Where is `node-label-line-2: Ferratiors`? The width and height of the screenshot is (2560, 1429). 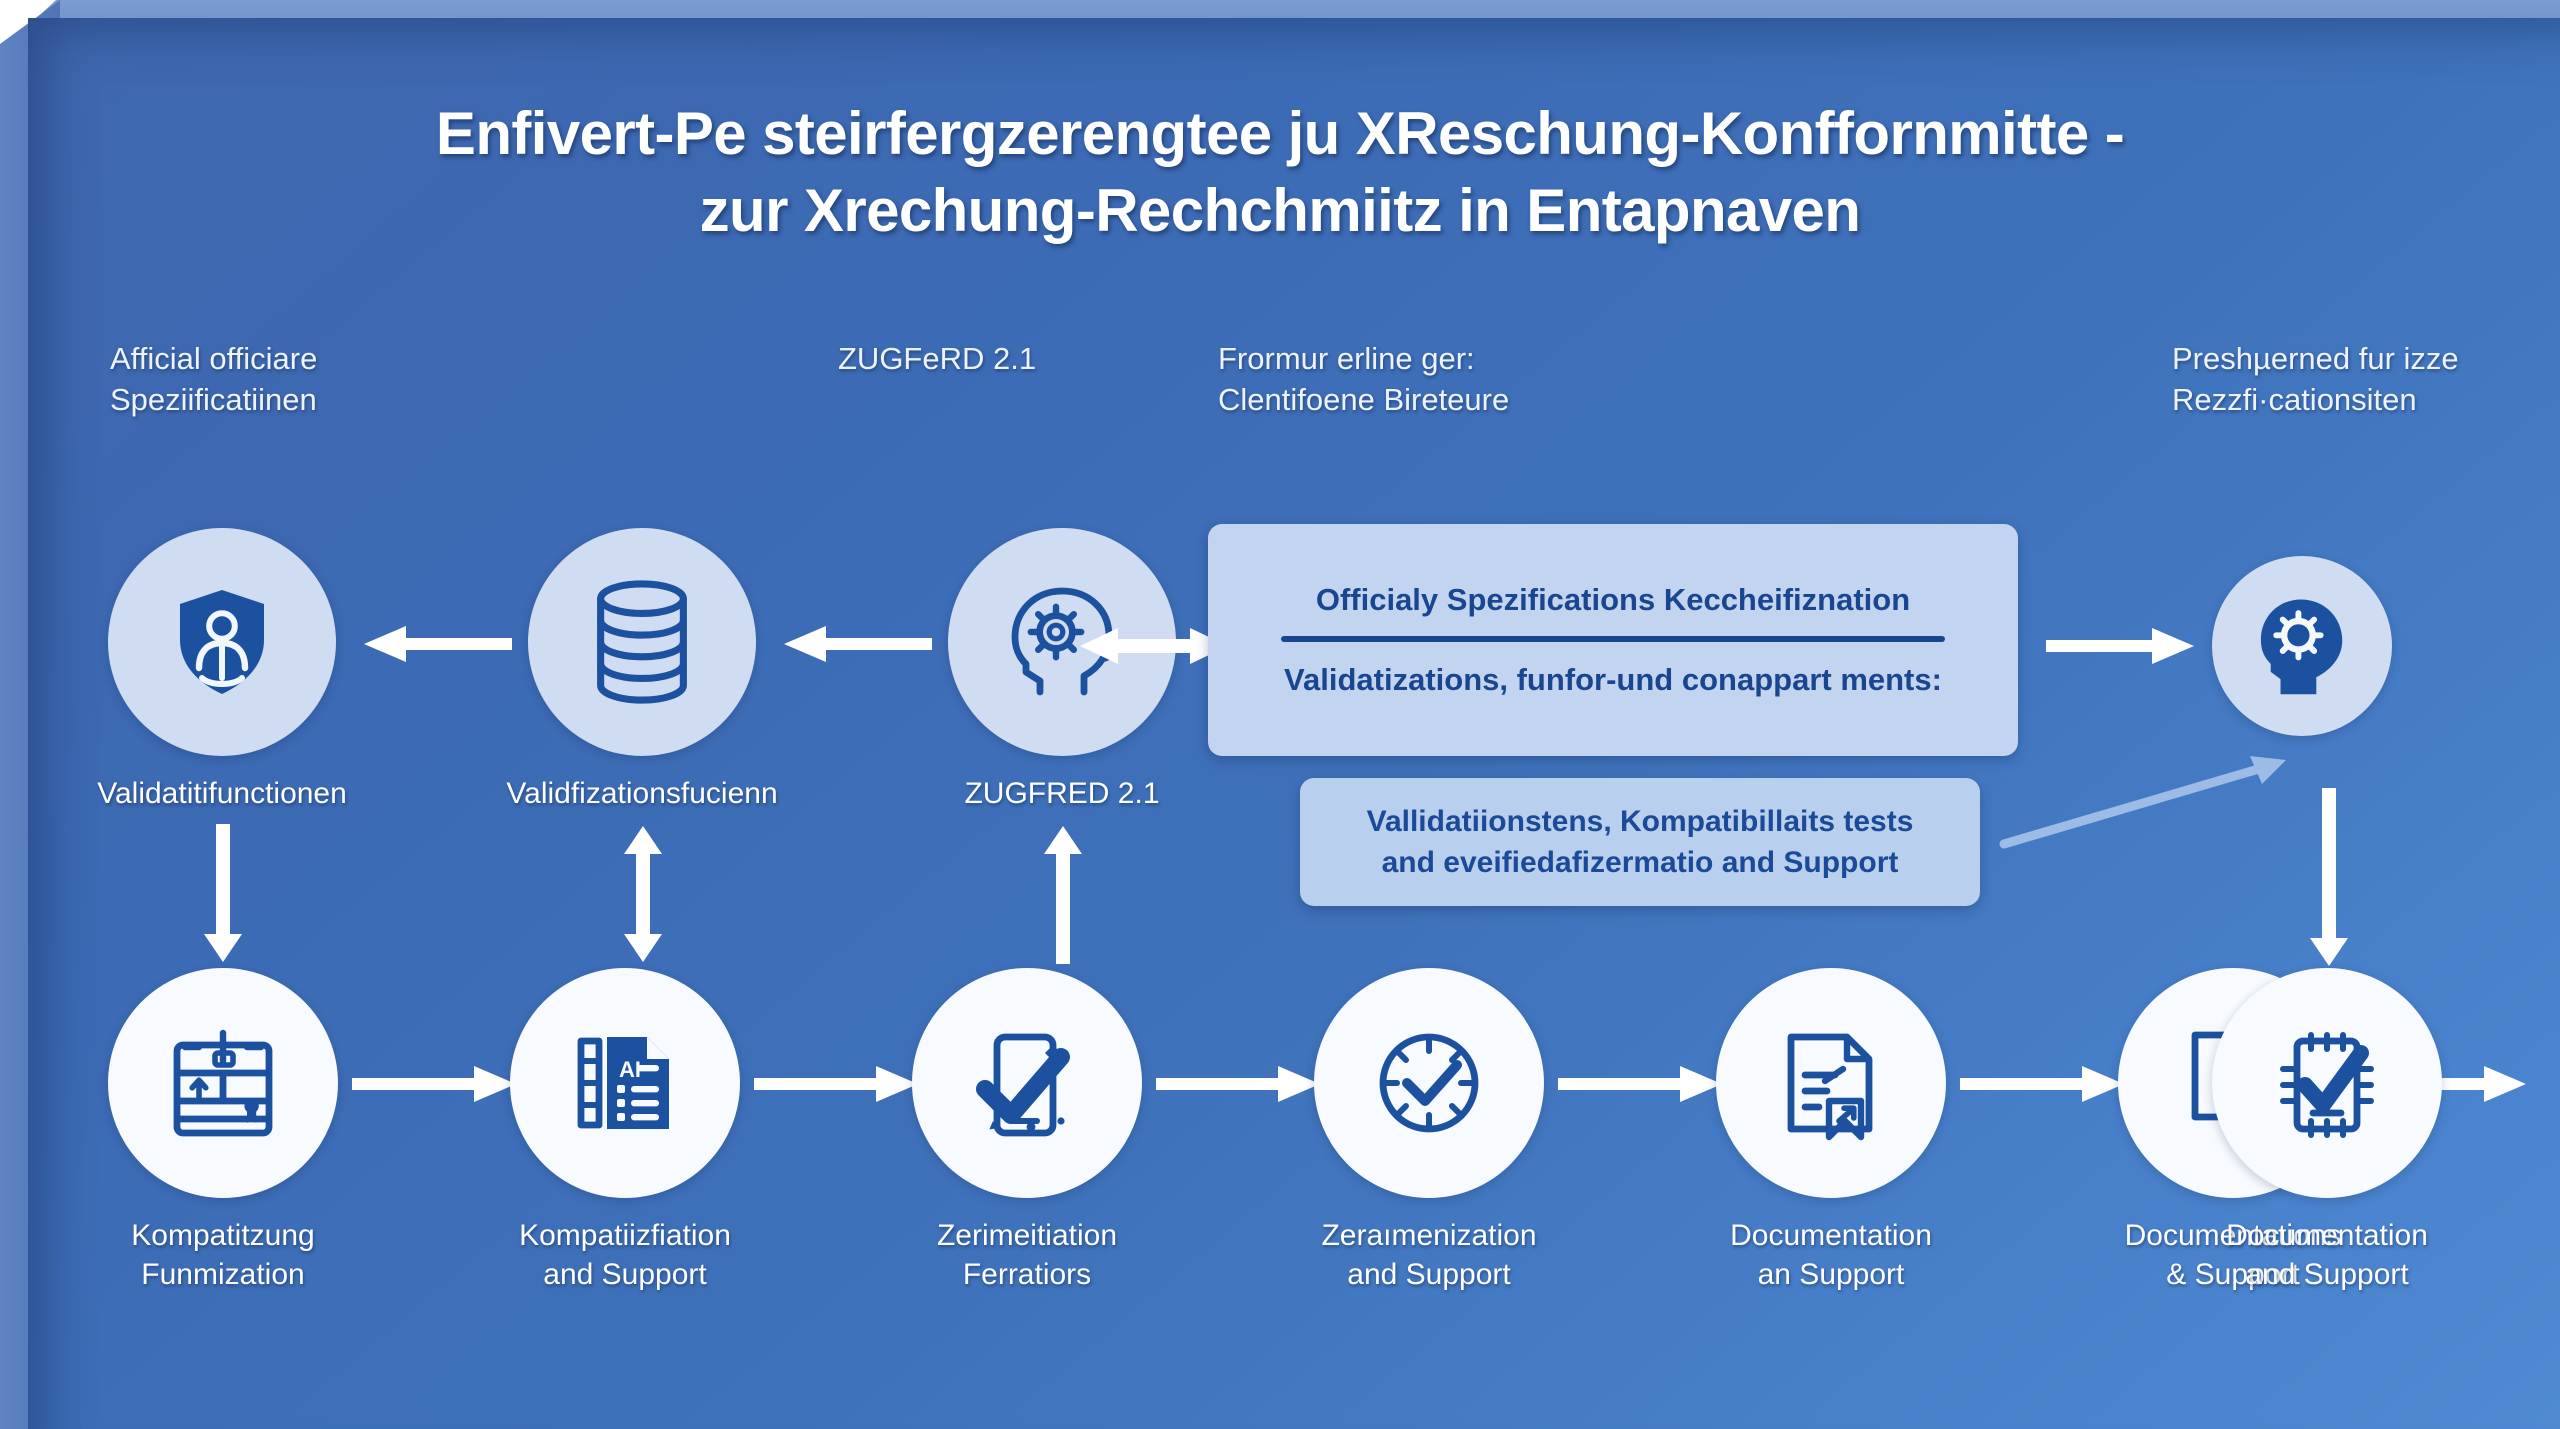 node-label-line-2: Ferratiors is located at coordinates (1027, 1274).